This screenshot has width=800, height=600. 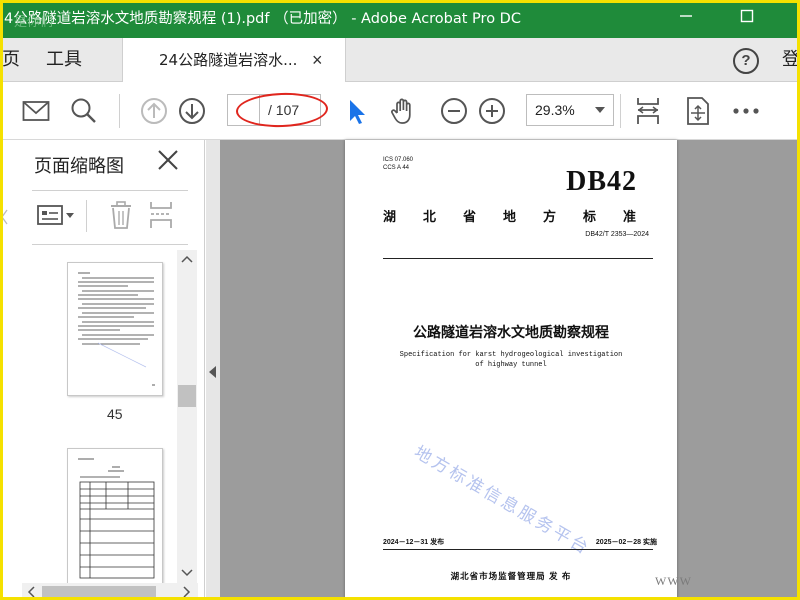 I want to click on document-tab-close-button: ×, so click(x=317, y=60).